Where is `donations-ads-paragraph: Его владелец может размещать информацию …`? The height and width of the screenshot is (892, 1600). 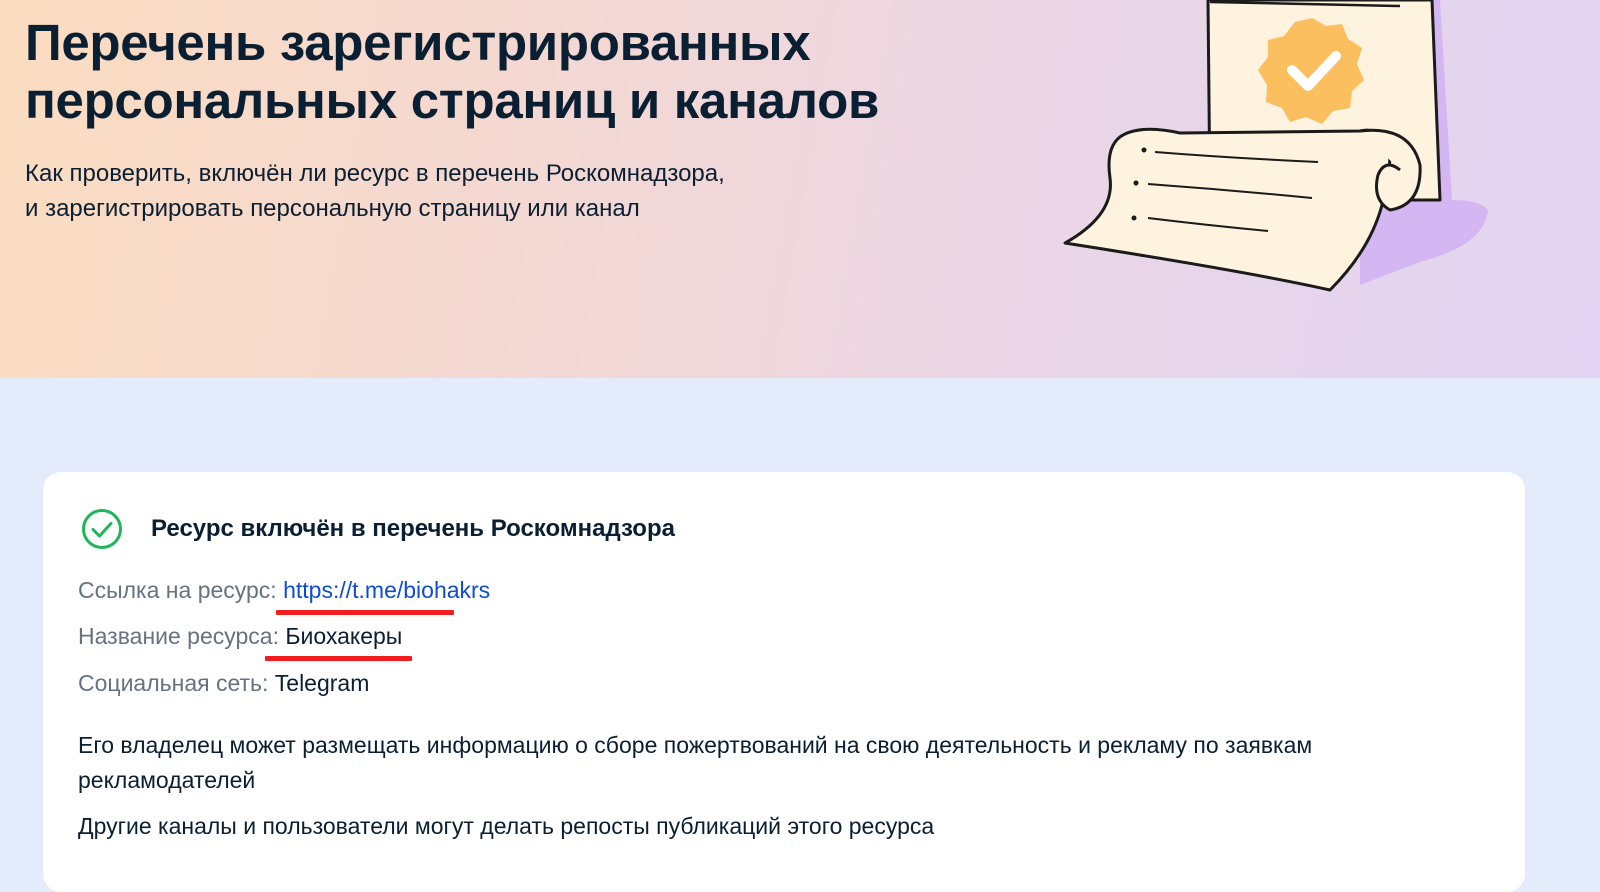 donations-ads-paragraph: Его владелец может размещать информацию … is located at coordinates (695, 762).